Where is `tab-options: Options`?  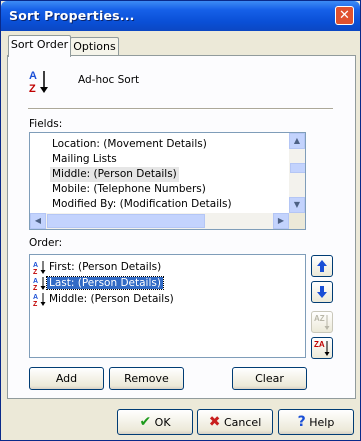
tab-options: Options is located at coordinates (94, 46).